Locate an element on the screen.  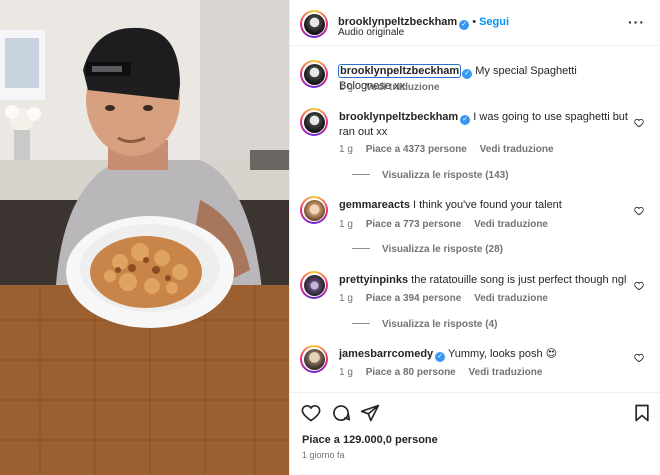
view-replies-label: Visualizza le risposte (143) is located at coordinates (445, 175).